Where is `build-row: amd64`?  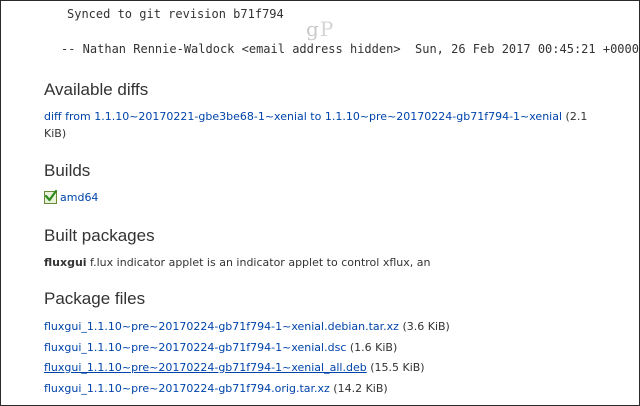 build-row: amd64 is located at coordinates (71, 197).